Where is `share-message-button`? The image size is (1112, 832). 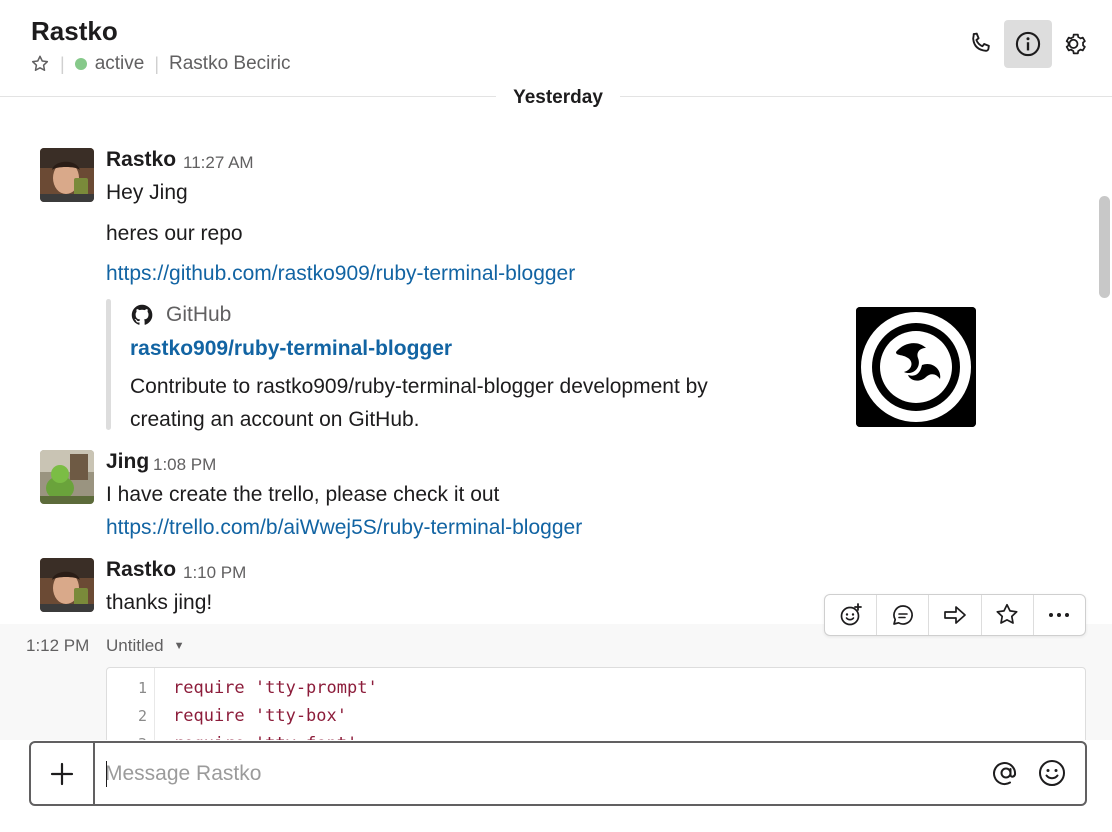 share-message-button is located at coordinates (955, 615).